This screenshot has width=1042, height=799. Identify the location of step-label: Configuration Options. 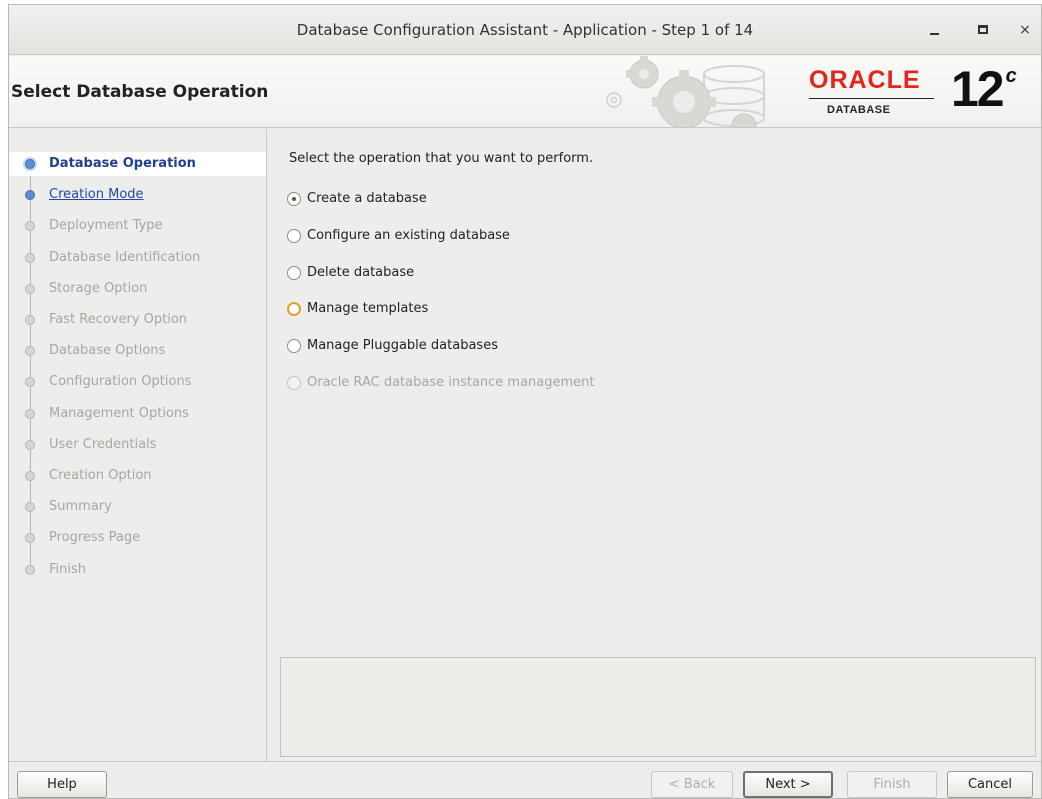
(120, 381).